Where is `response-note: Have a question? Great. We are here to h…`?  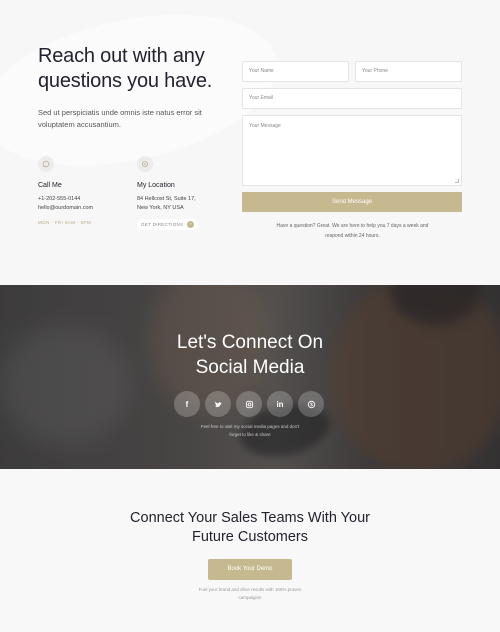
response-note: Have a question? Great. We are here to h… is located at coordinates (352, 231).